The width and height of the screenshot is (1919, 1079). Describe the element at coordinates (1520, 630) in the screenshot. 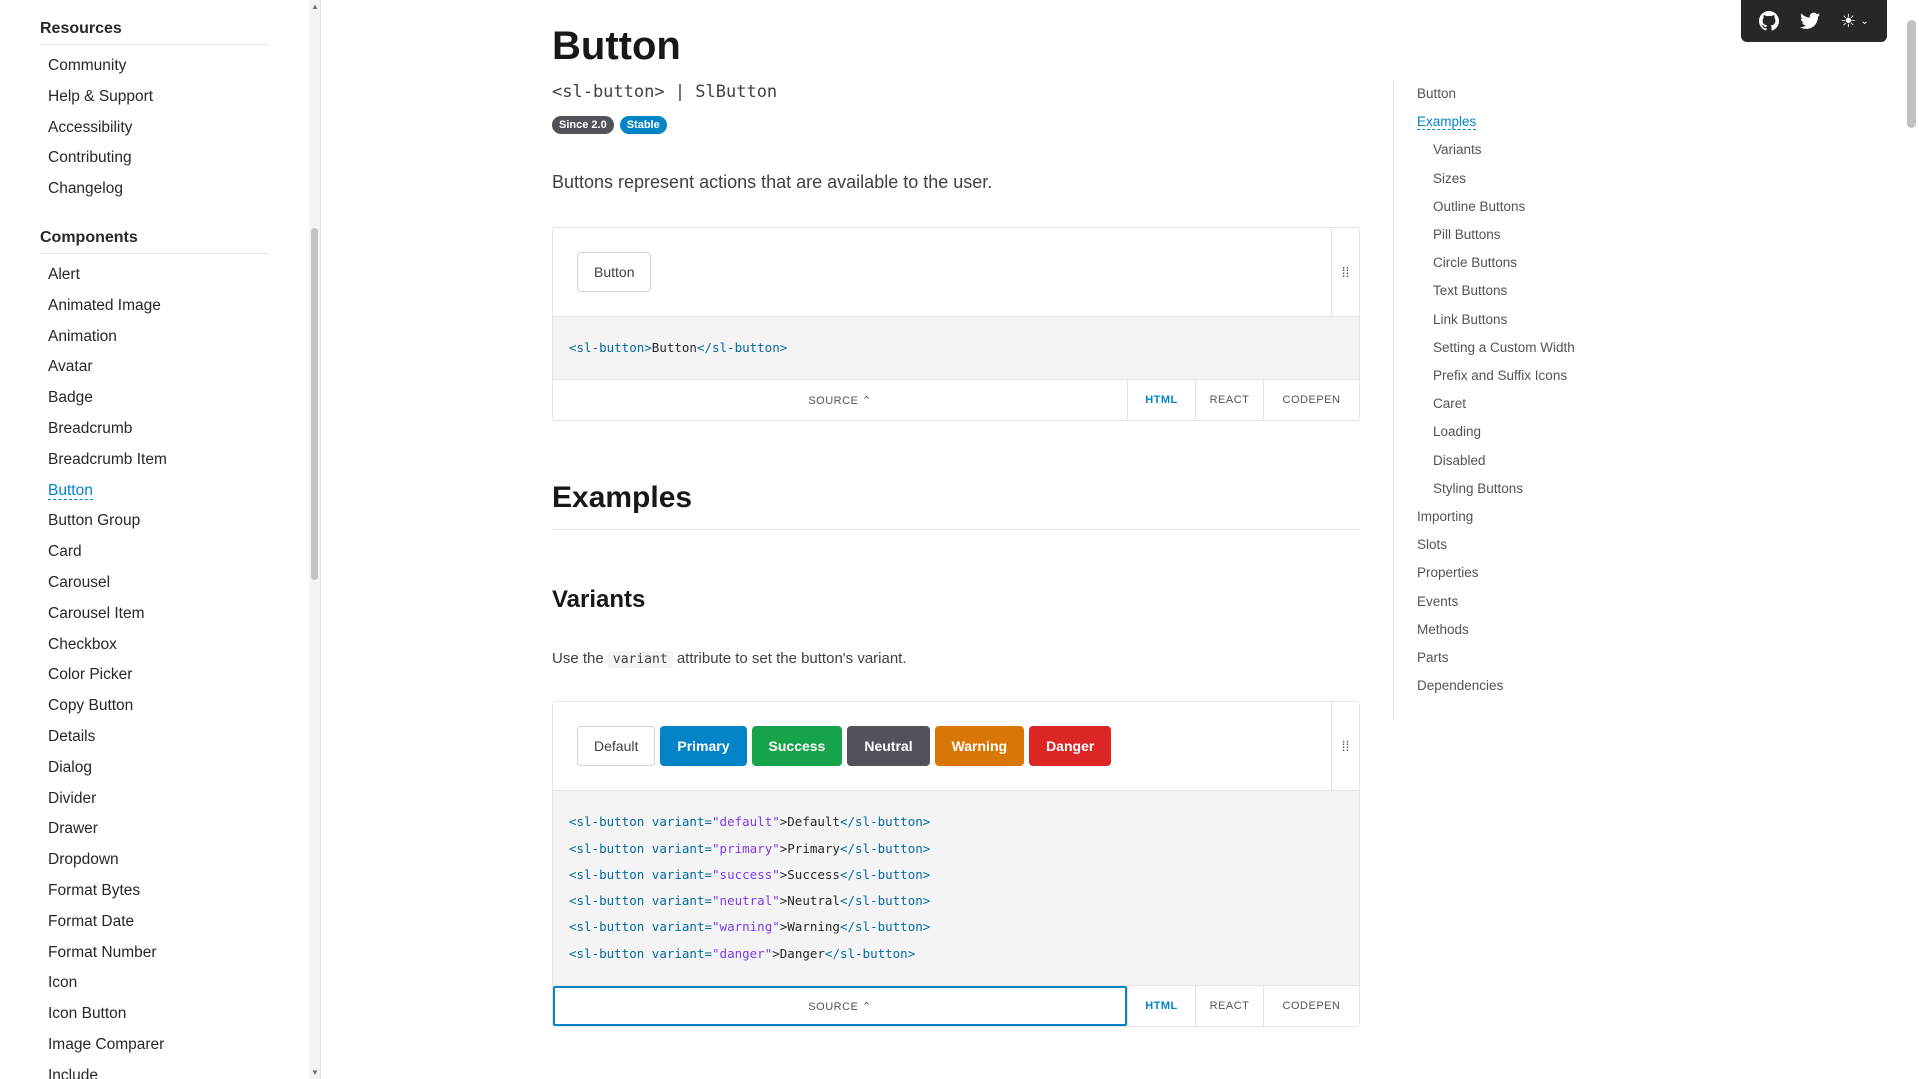

I see `toc-item-methods: Methods` at that location.